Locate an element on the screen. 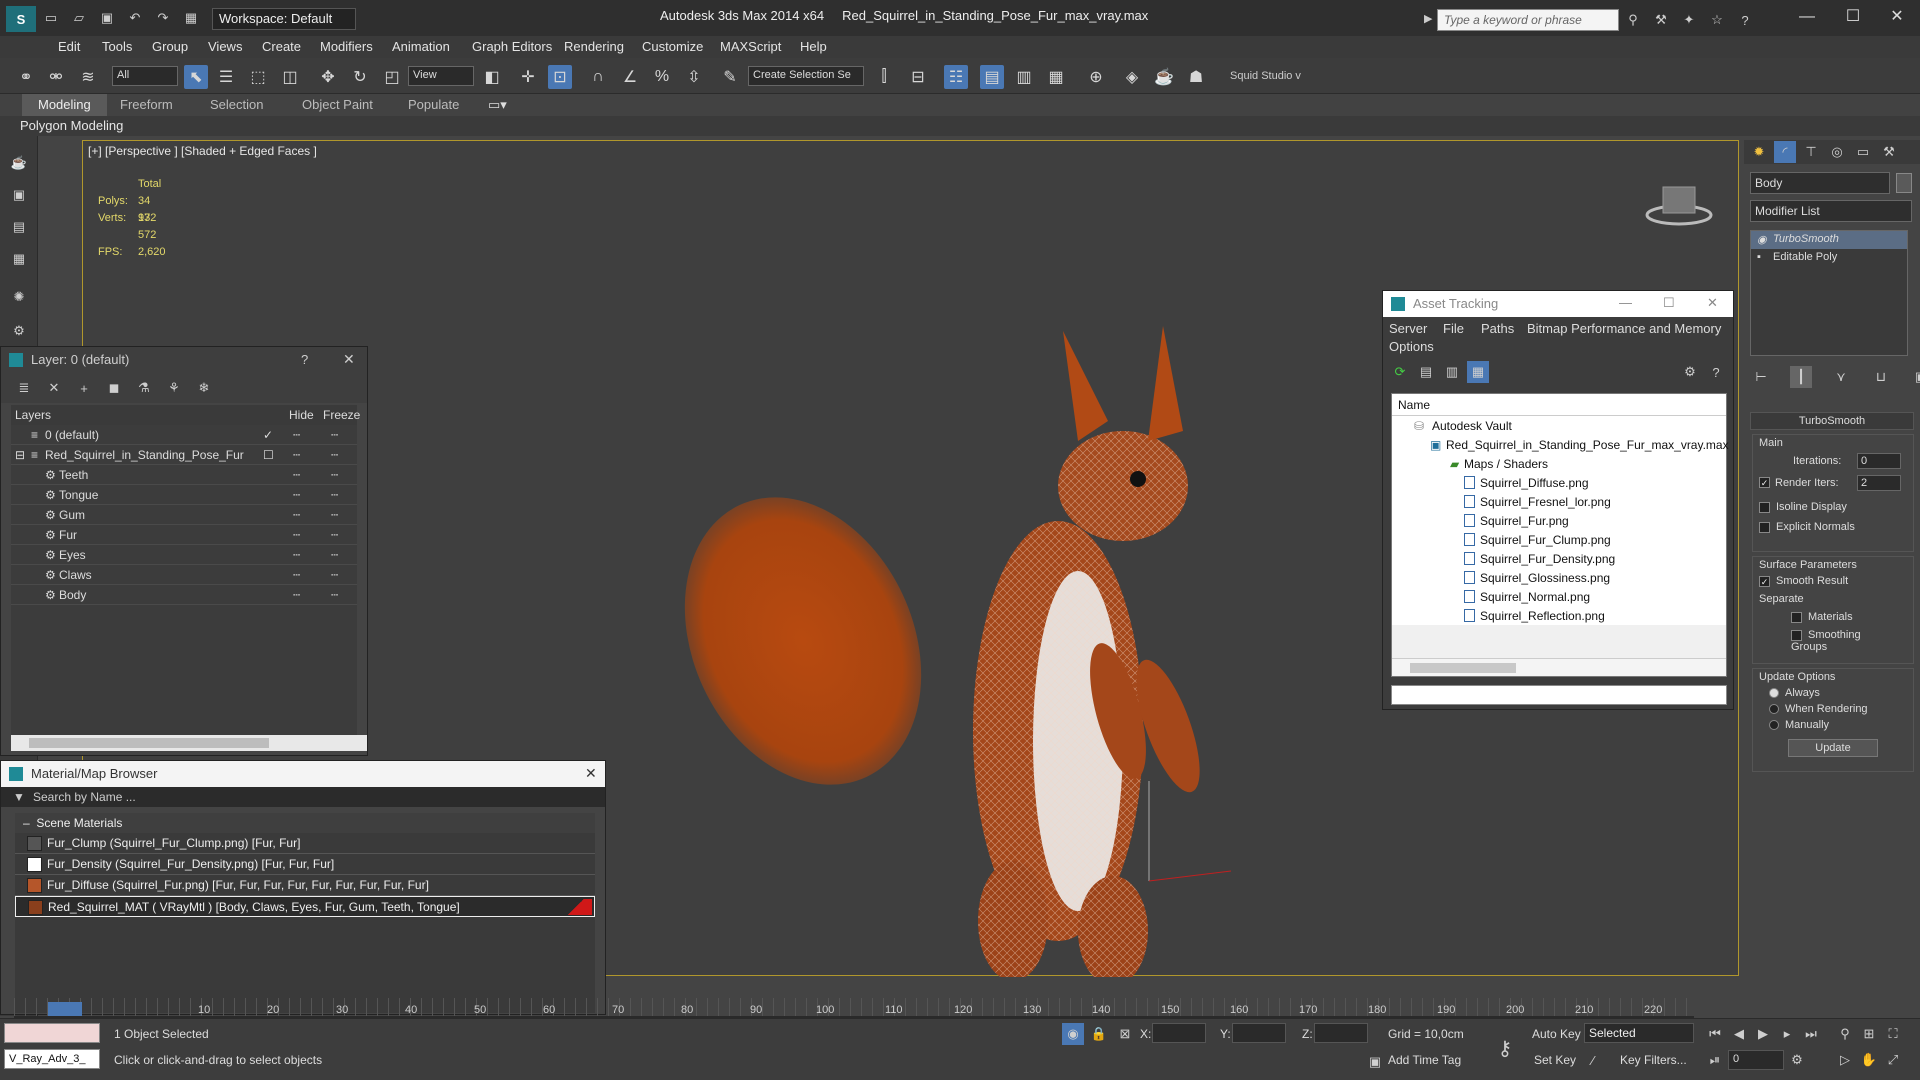 Image resolution: width=1920 pixels, height=1080 pixels. add-layer-icon: + is located at coordinates (84, 388).